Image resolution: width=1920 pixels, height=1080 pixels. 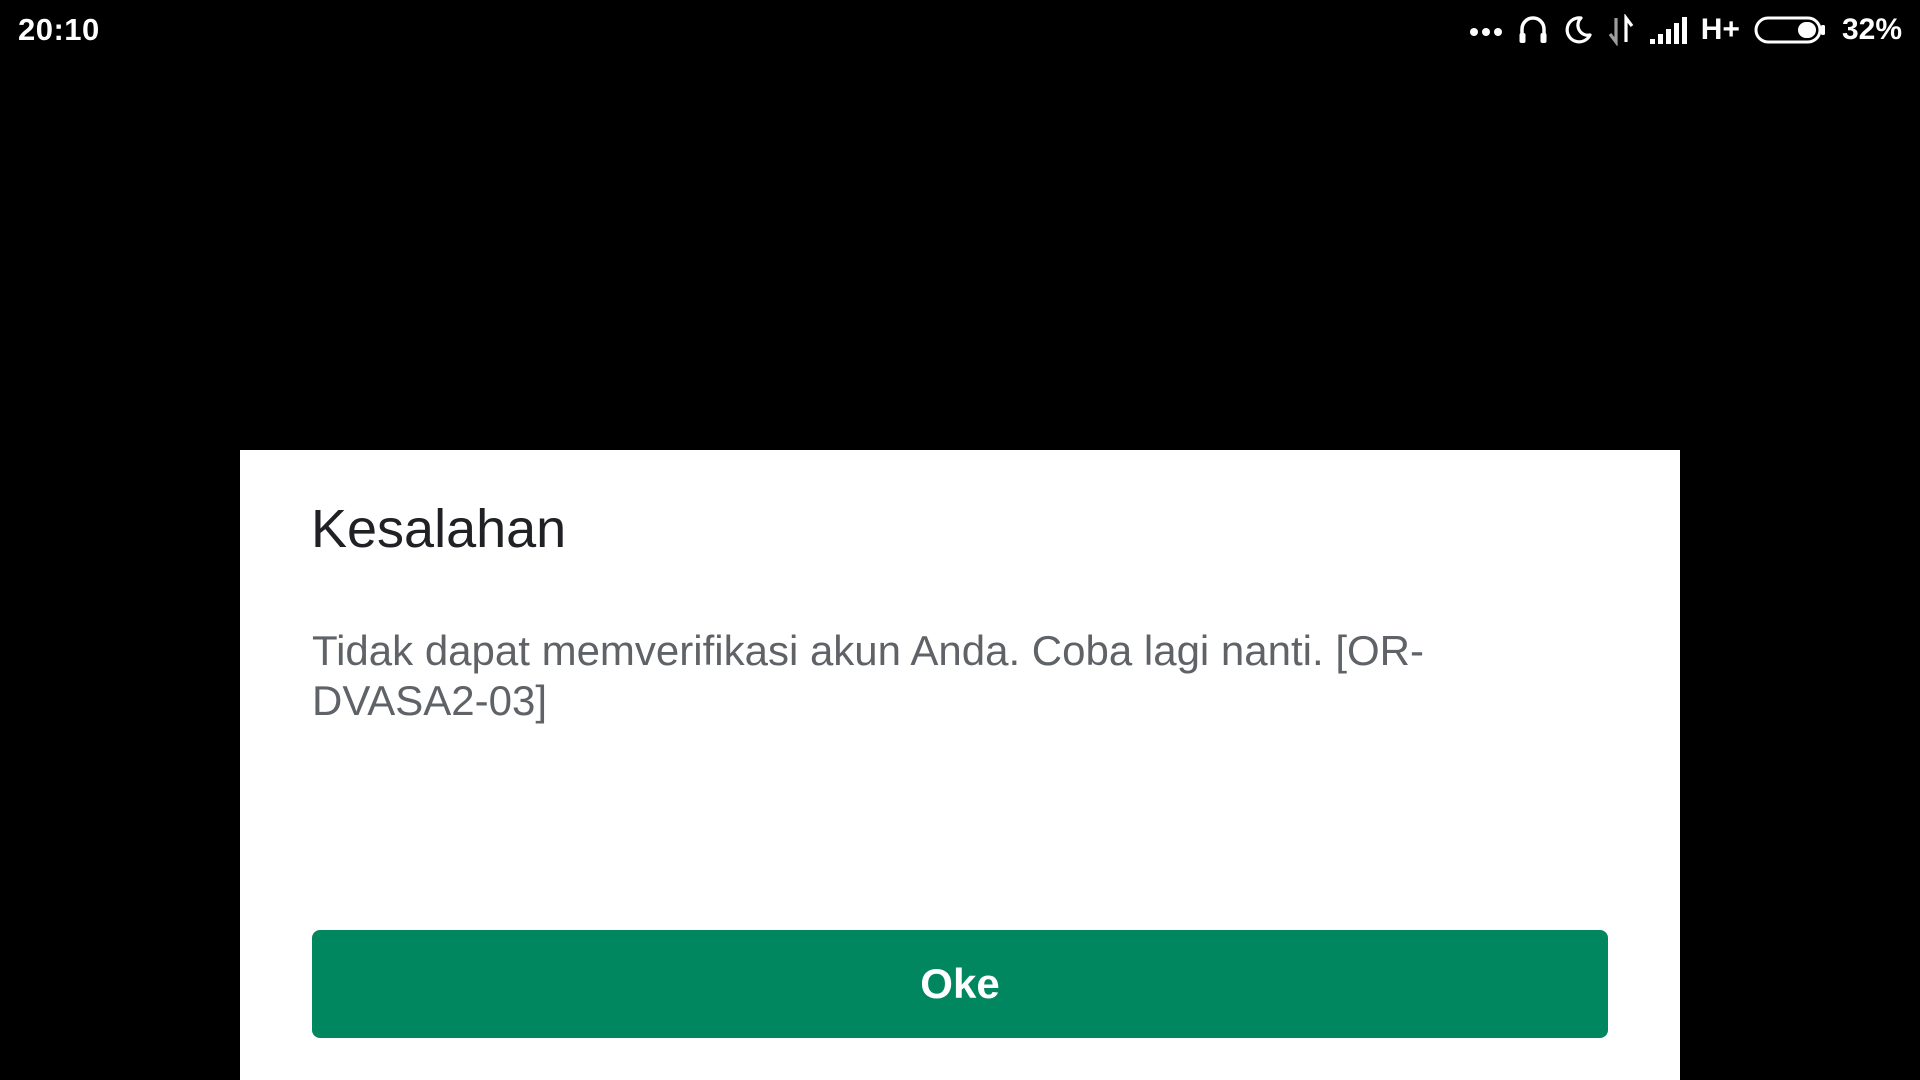 What do you see at coordinates (1871, 29) in the screenshot?
I see `battery-percent: 32%` at bounding box center [1871, 29].